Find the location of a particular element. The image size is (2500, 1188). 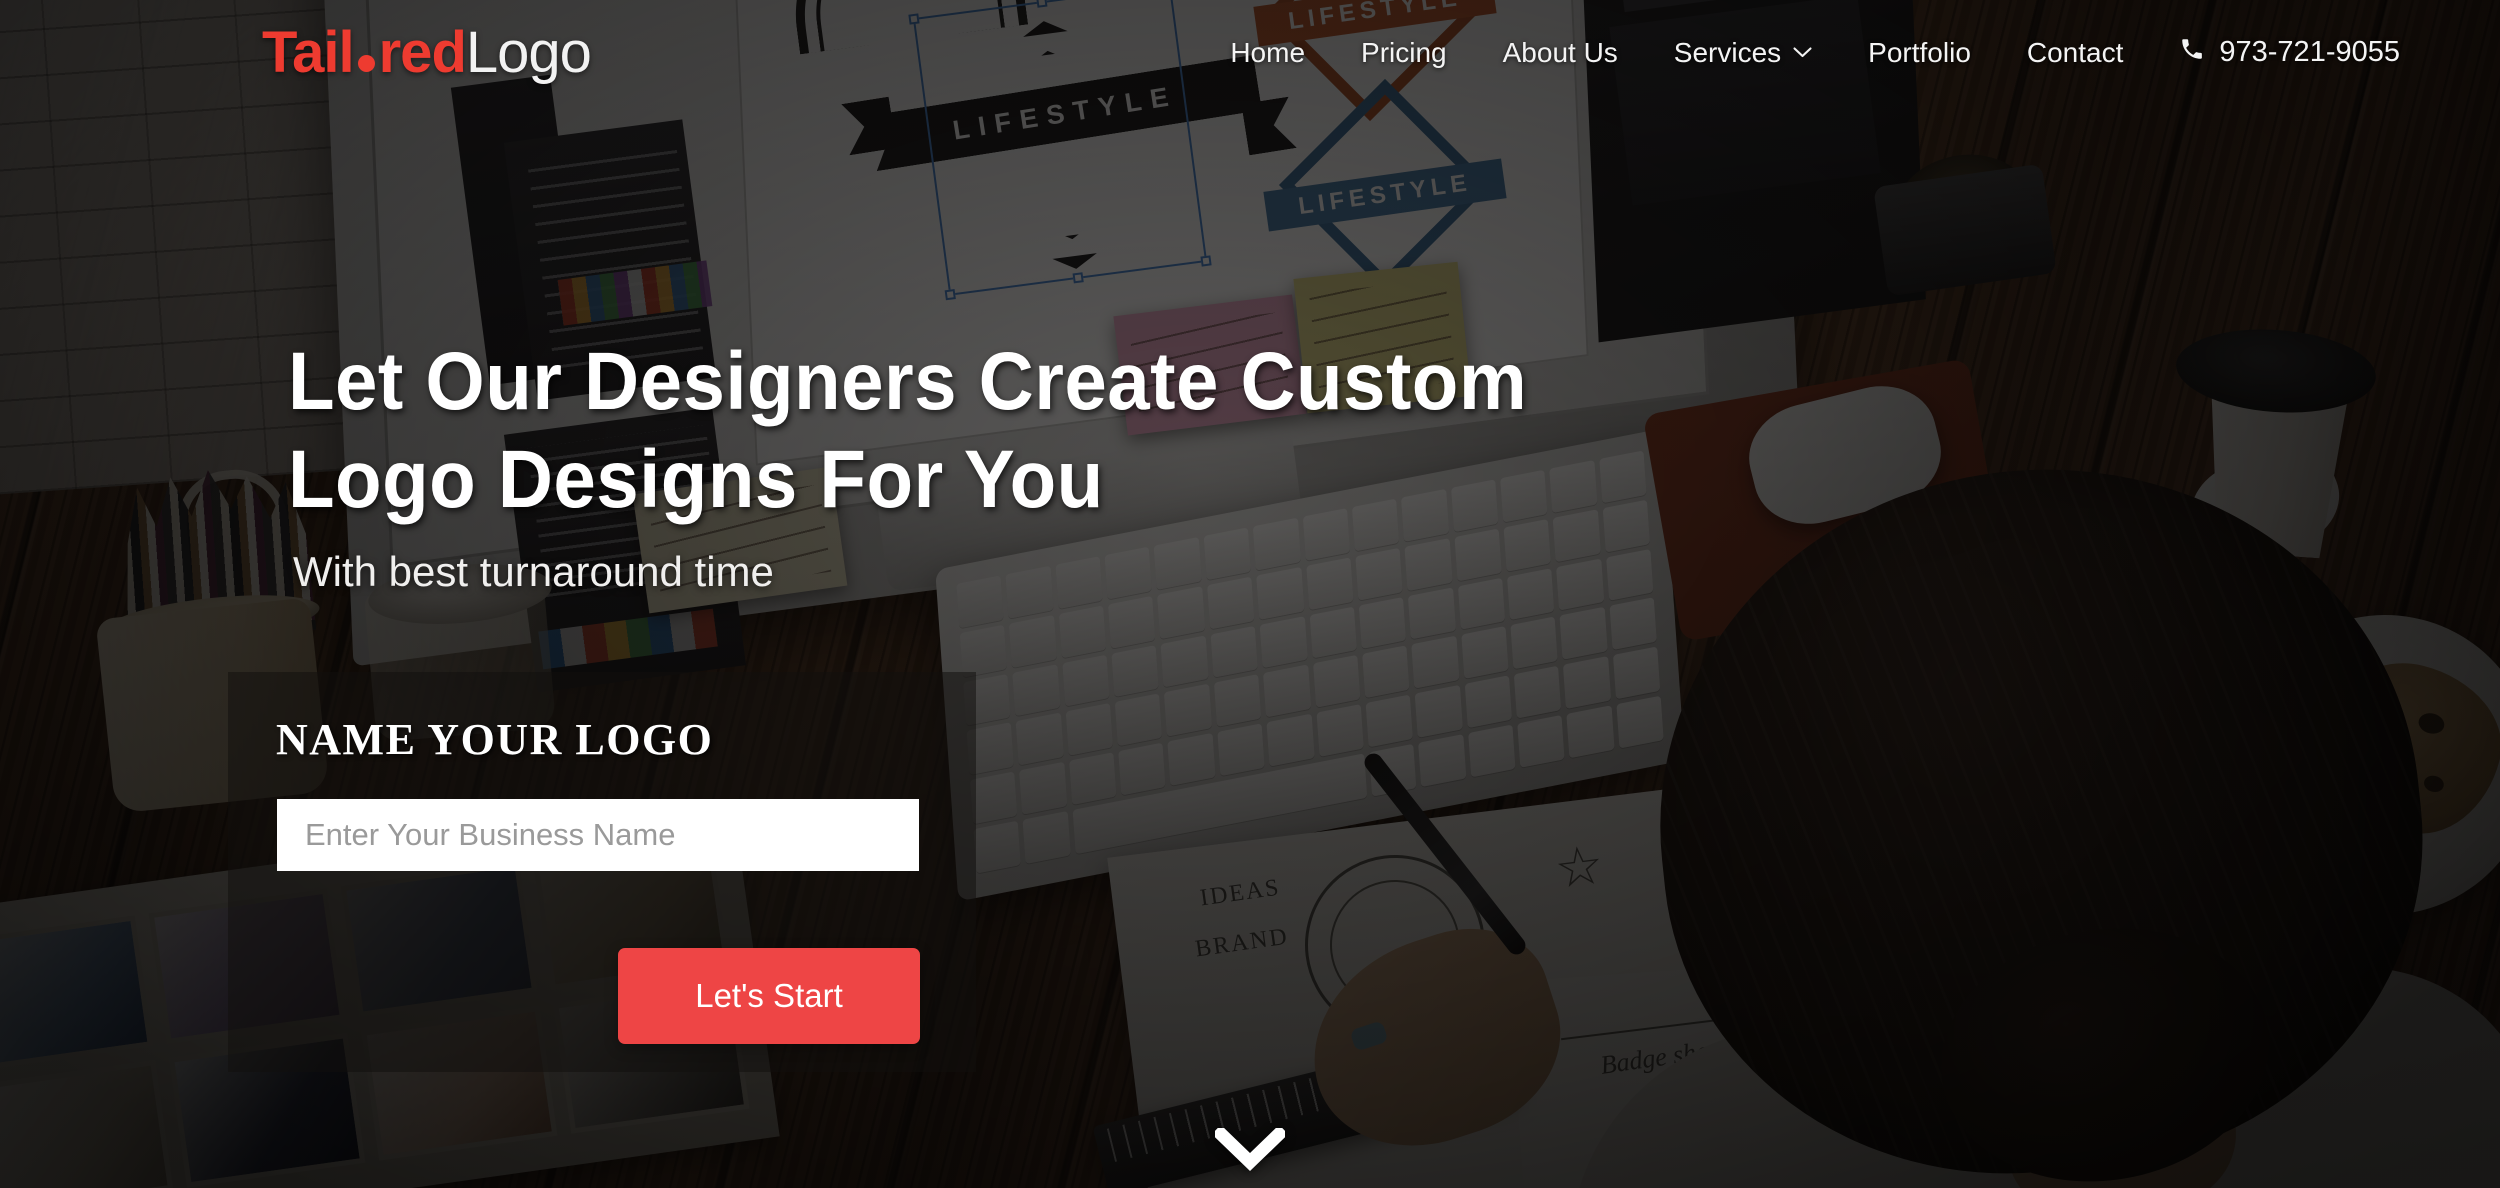

nav-label: Contact is located at coordinates (2075, 52).